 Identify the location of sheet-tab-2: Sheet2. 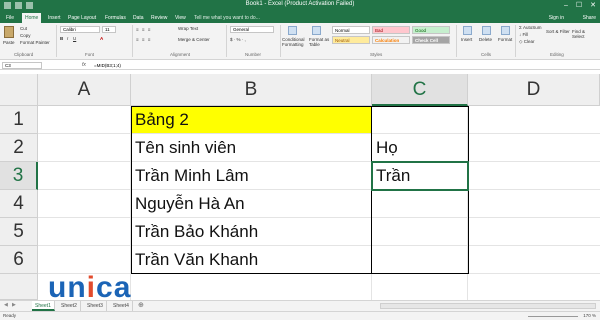
(69, 306).